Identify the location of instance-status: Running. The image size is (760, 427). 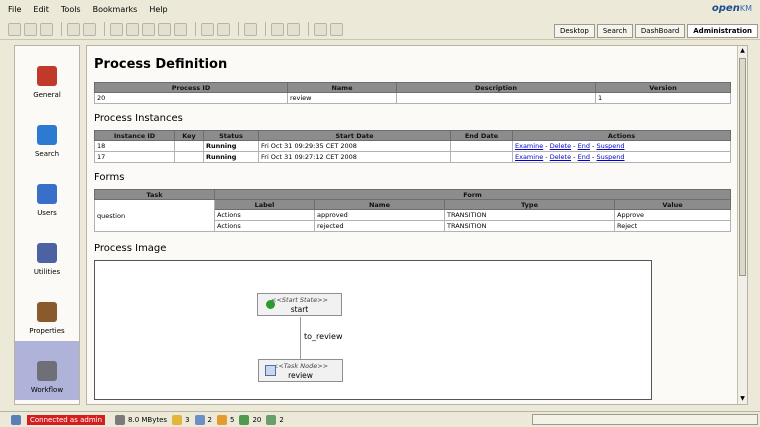
(231, 157).